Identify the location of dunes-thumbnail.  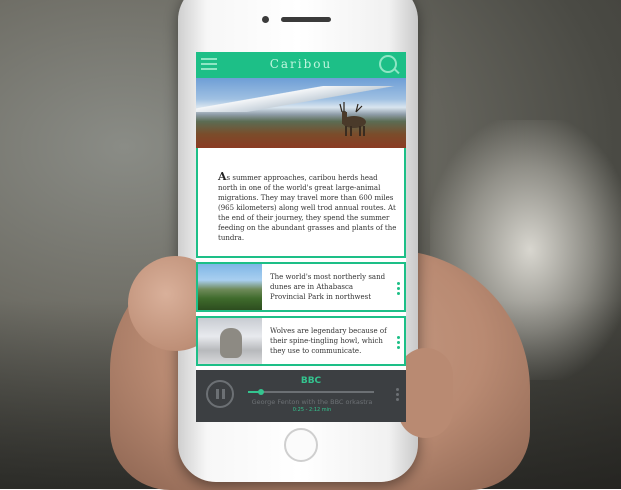
(230, 287).